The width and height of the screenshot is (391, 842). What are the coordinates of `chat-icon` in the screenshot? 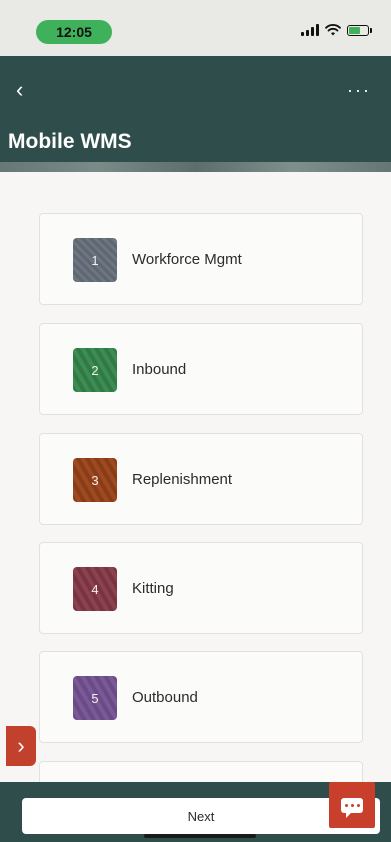 It's located at (352, 807).